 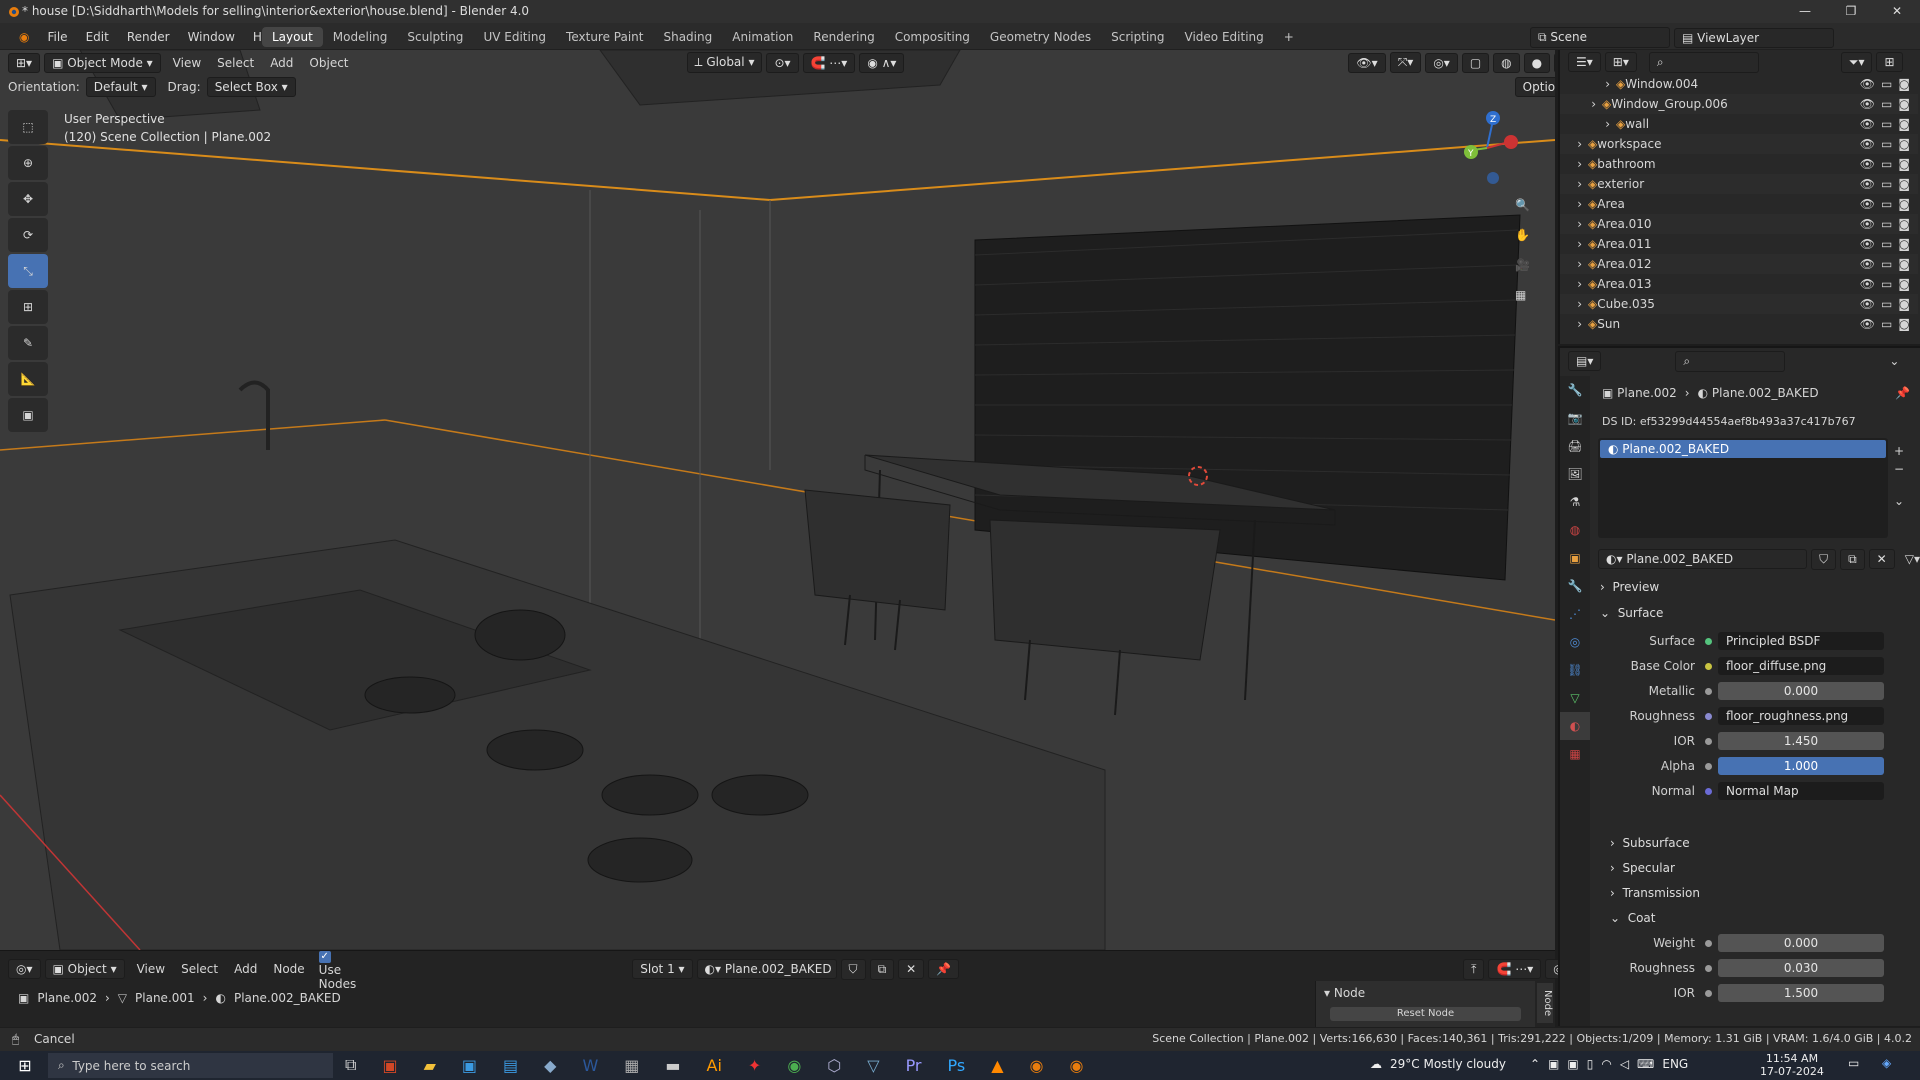 I want to click on view-layer-selector: ▤ ViewLayer, so click(x=1754, y=37).